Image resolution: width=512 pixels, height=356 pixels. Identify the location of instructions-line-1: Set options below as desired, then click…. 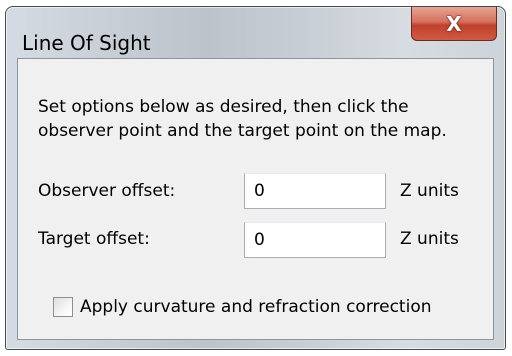
(223, 107).